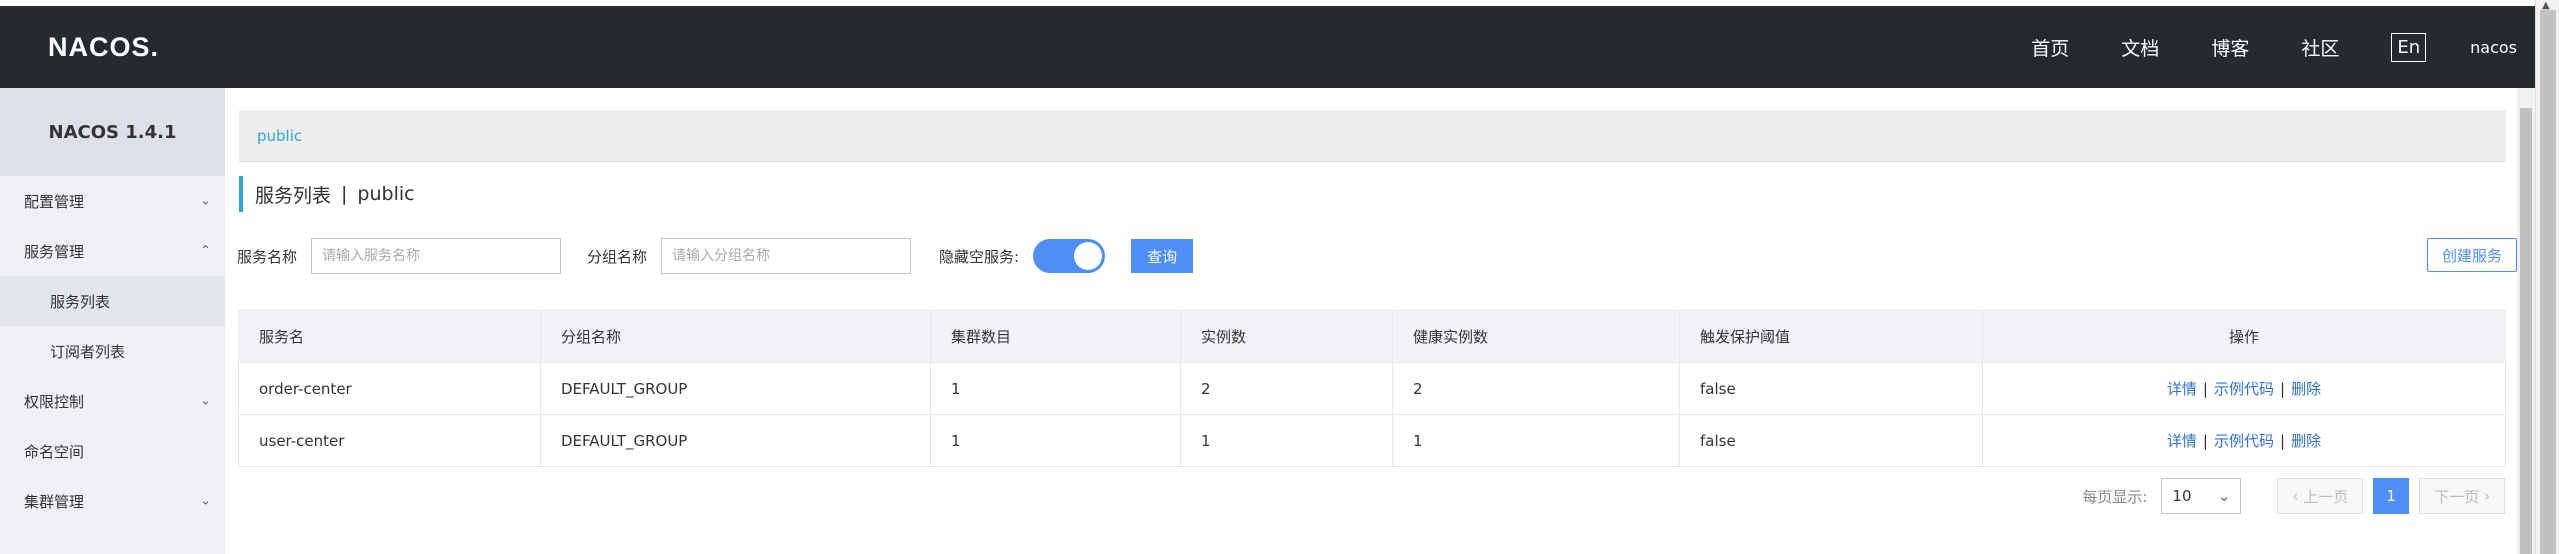  I want to click on window-scrollbar: ▲, so click(2547, 277).